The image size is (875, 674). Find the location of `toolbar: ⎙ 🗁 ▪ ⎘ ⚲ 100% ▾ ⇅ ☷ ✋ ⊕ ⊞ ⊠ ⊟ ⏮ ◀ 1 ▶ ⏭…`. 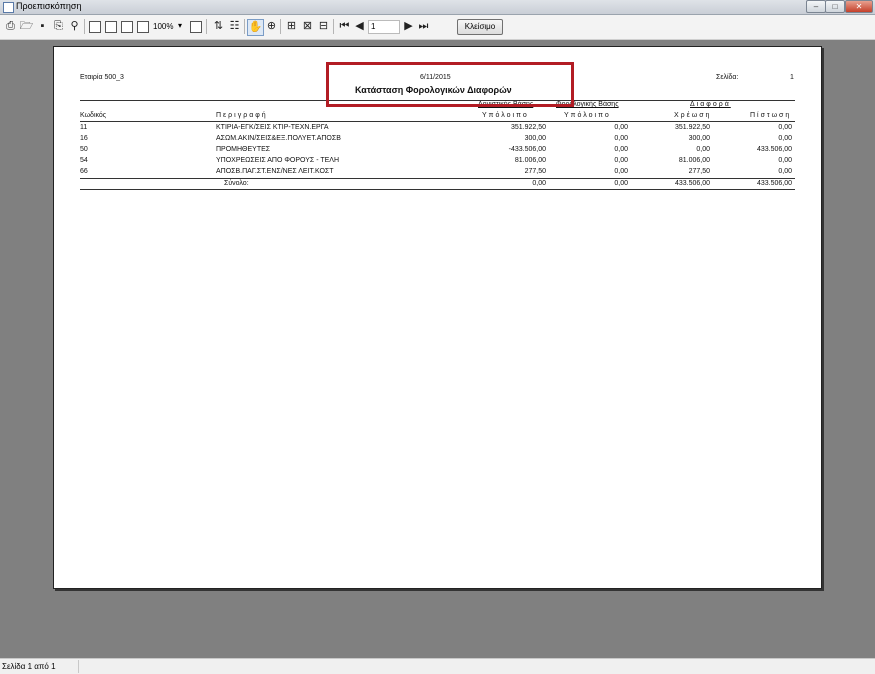

toolbar: ⎙ 🗁 ▪ ⎘ ⚲ 100% ▾ ⇅ ☷ ✋ ⊕ ⊞ ⊠ ⊟ ⏮ ◀ 1 ▶ ⏭… is located at coordinates (437, 27).